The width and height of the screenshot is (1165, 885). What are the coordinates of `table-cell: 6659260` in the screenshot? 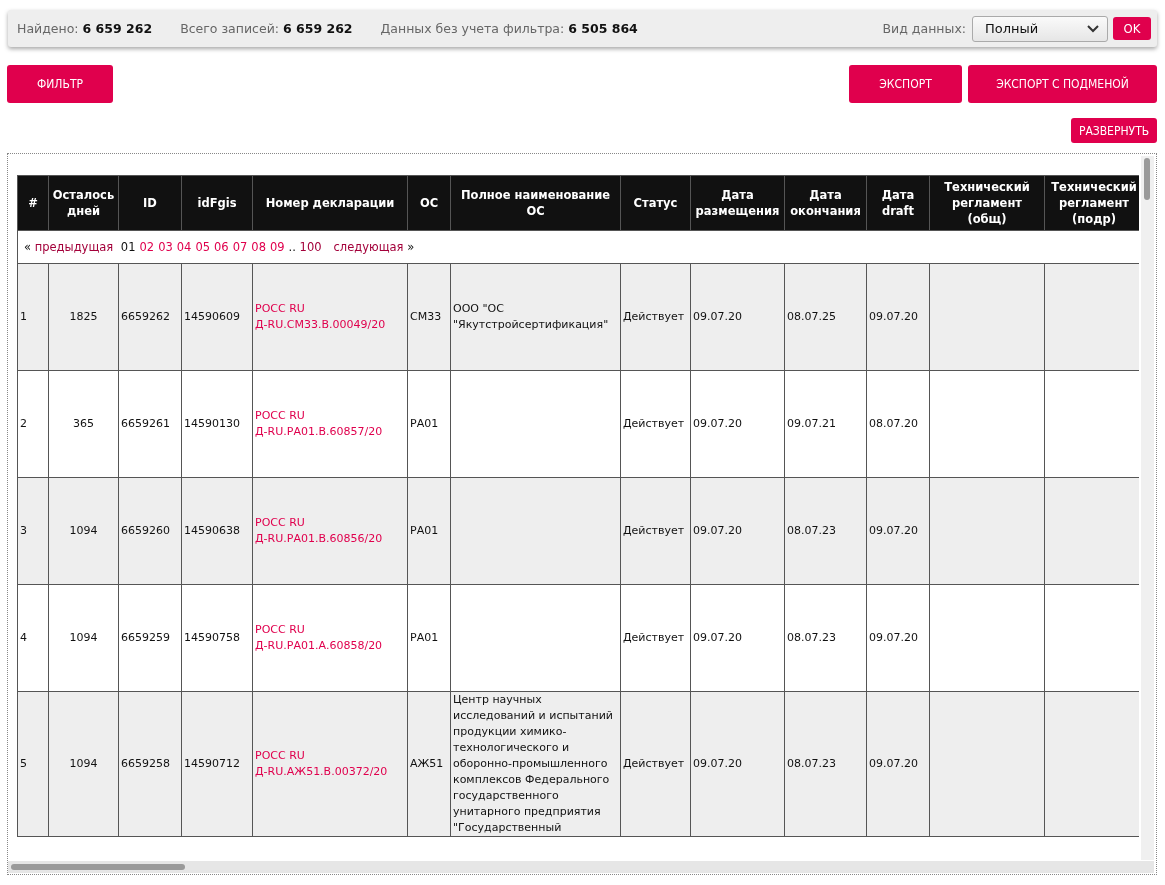 It's located at (150, 531).